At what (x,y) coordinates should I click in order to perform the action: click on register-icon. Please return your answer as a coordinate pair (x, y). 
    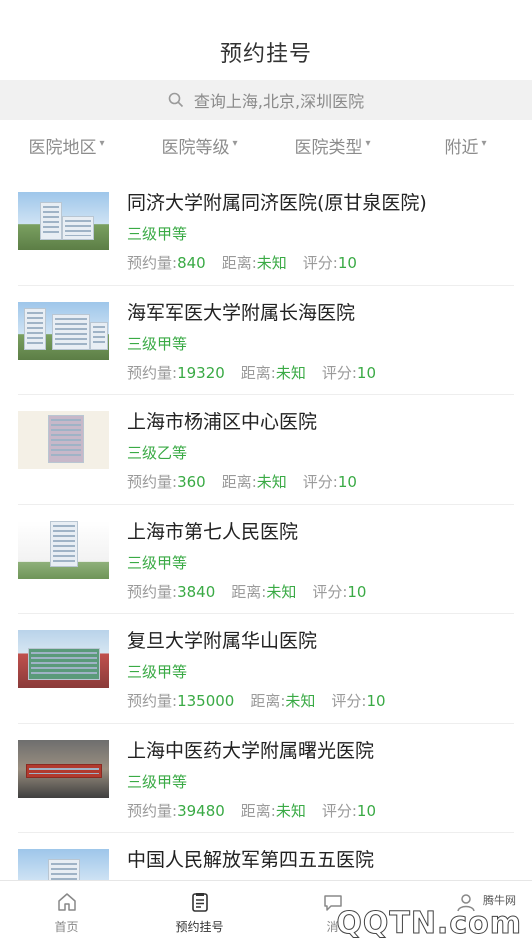
    Looking at the image, I should click on (200, 902).